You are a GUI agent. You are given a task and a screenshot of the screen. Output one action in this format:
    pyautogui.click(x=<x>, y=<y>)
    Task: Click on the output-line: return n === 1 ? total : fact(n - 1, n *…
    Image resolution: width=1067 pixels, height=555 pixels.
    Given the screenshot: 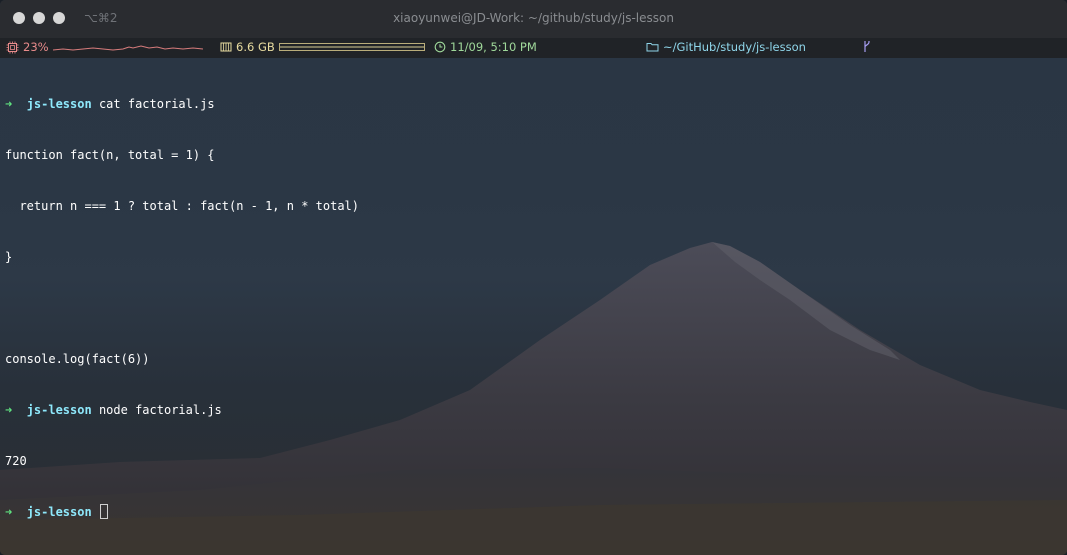 What is the action you would take?
    pyautogui.click(x=182, y=206)
    